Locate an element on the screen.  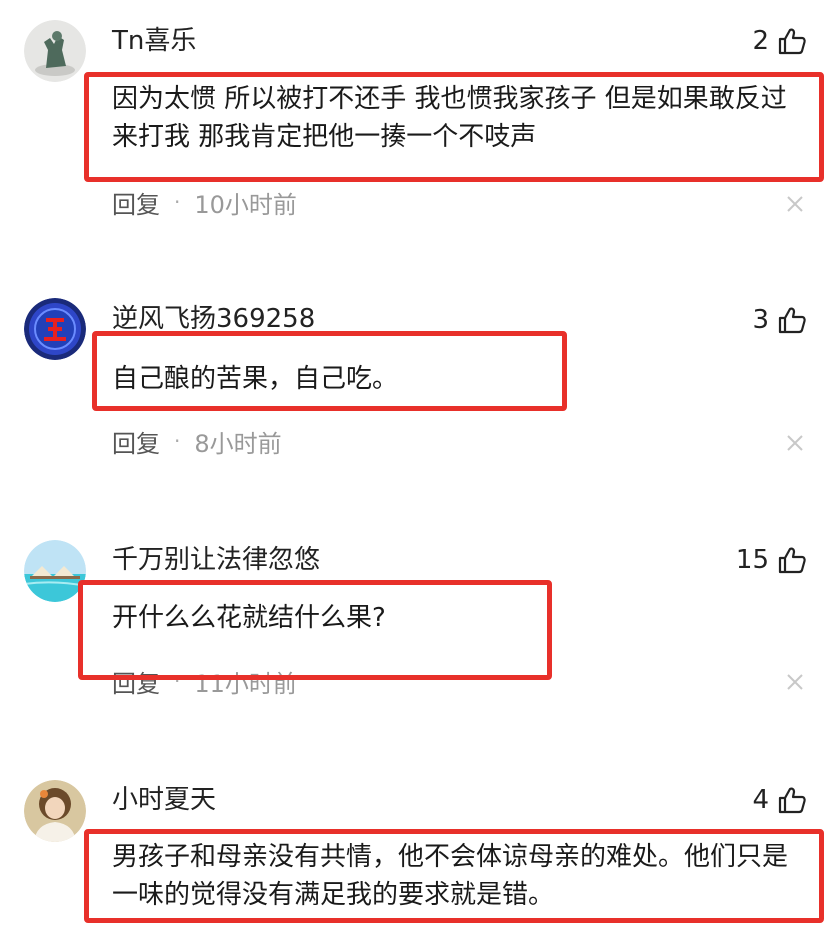
username: 逆风飞扬369258 is located at coordinates (213, 319).